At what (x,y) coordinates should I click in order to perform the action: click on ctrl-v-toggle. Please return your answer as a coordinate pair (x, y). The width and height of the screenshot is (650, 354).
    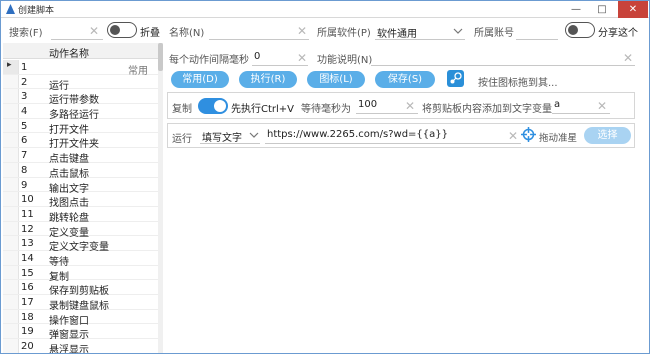
    Looking at the image, I should click on (213, 106).